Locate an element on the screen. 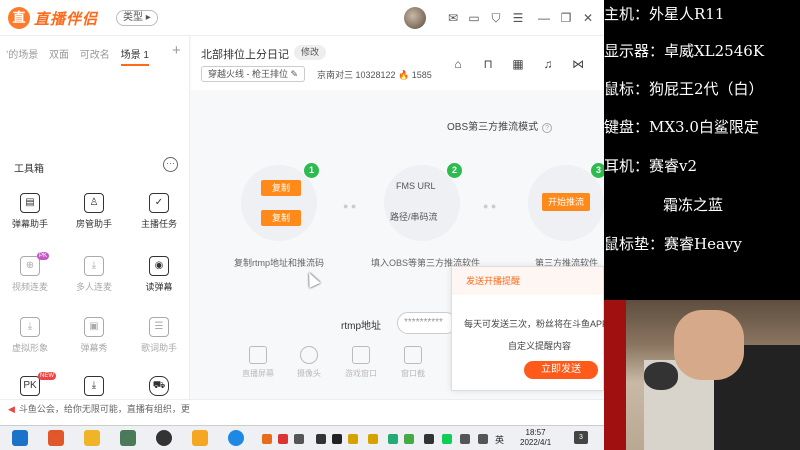 The width and height of the screenshot is (800, 450). tool-multi-link: ⤓ 多人连麦 is located at coordinates (94, 274).